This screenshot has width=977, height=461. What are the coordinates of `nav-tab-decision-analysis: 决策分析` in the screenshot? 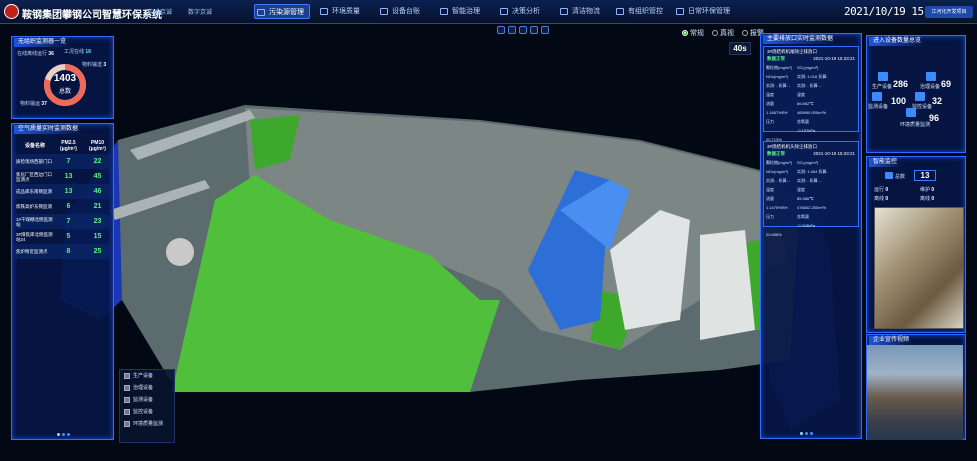 It's located at (524, 11).